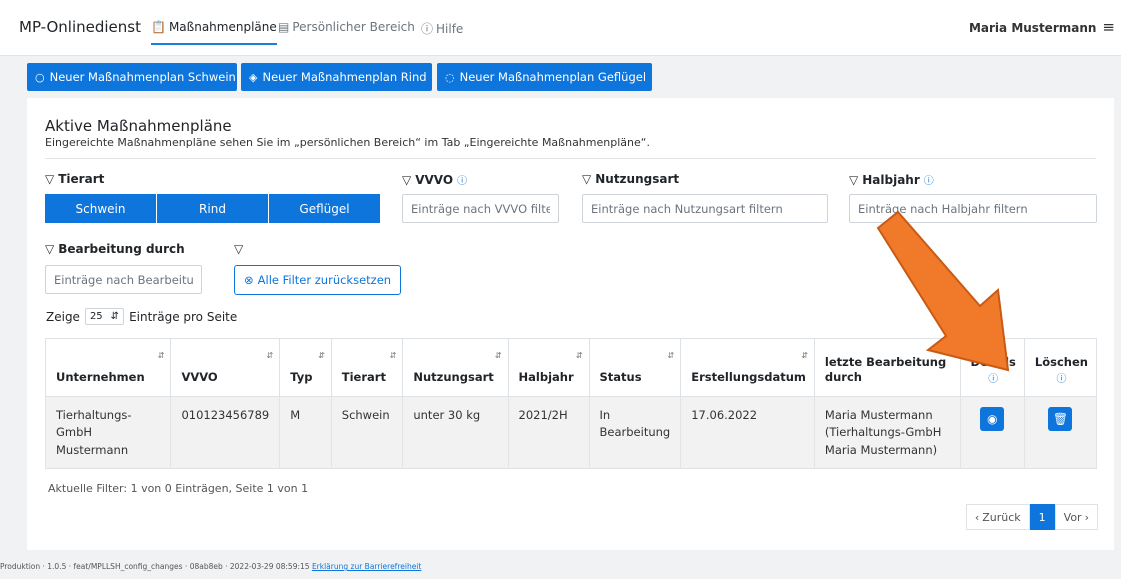 The image size is (1121, 579). I want to click on nav-persoenlicher-bereich: ▤ Persönlicher Bereich, so click(346, 27).